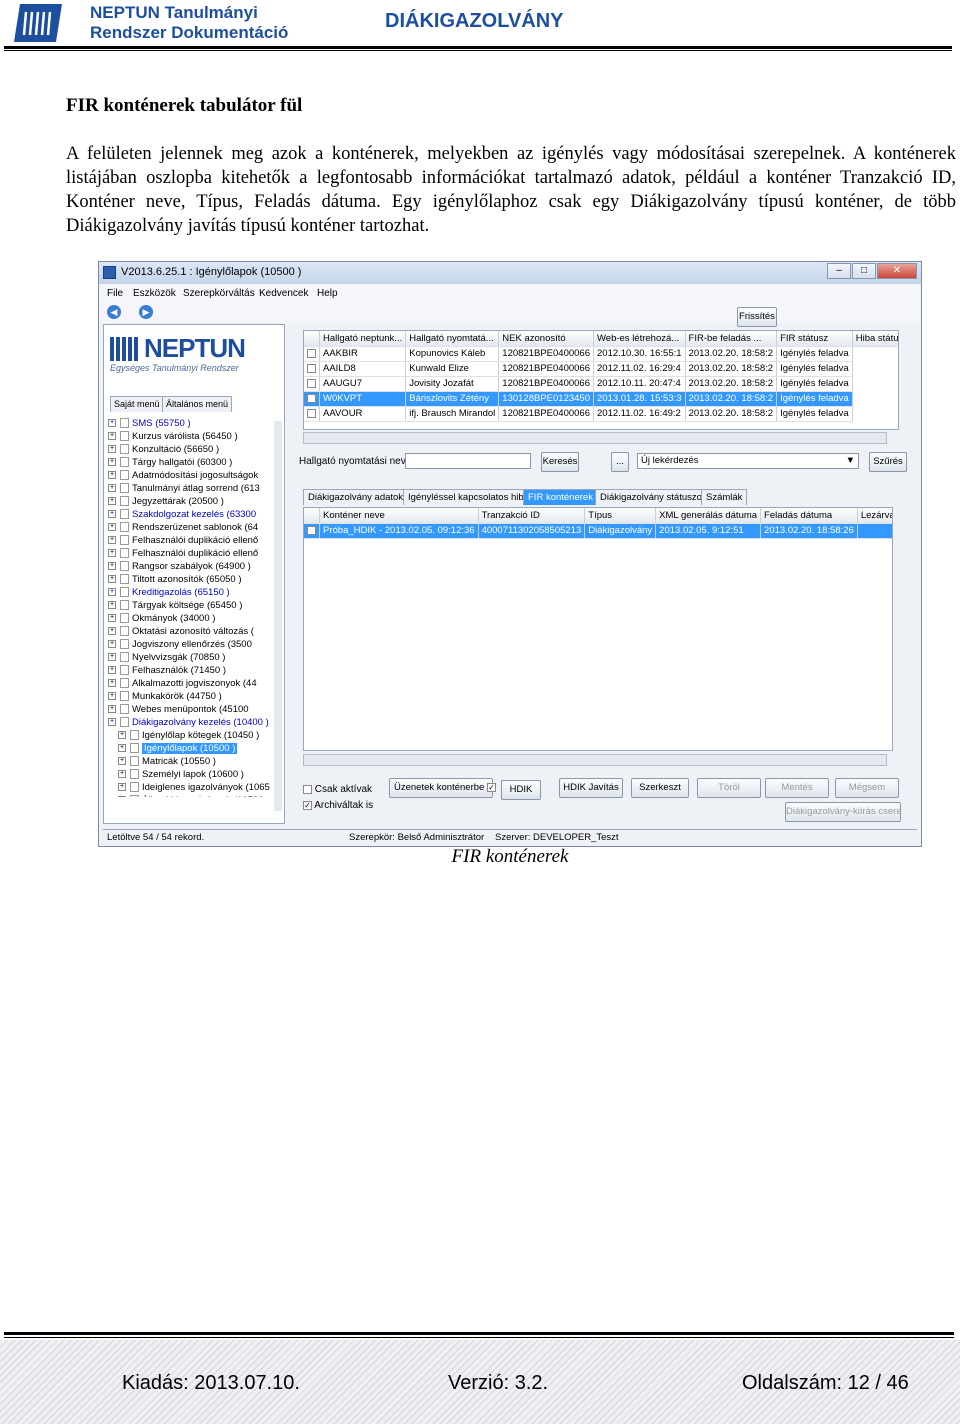 The height and width of the screenshot is (1424, 960). I want to click on menu-help: Help, so click(327, 293).